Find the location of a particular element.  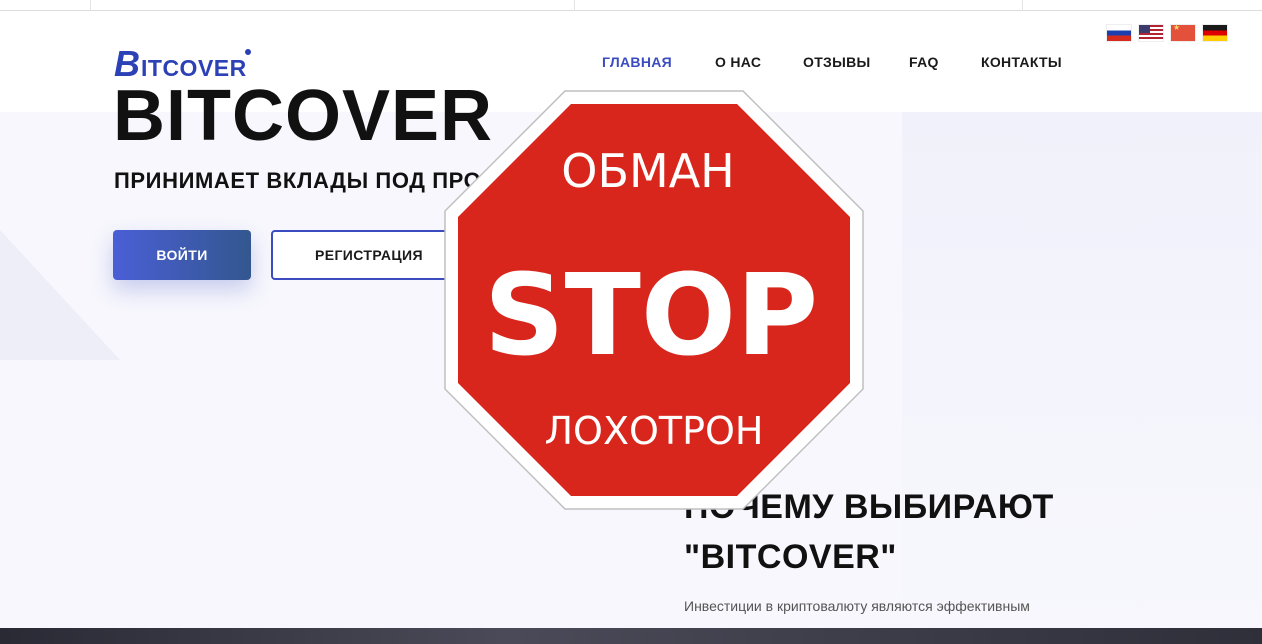

hero-subtitle: ПРИНИМАЕТ ВКЛАДЫ ПОД ПРО is located at coordinates (298, 180).